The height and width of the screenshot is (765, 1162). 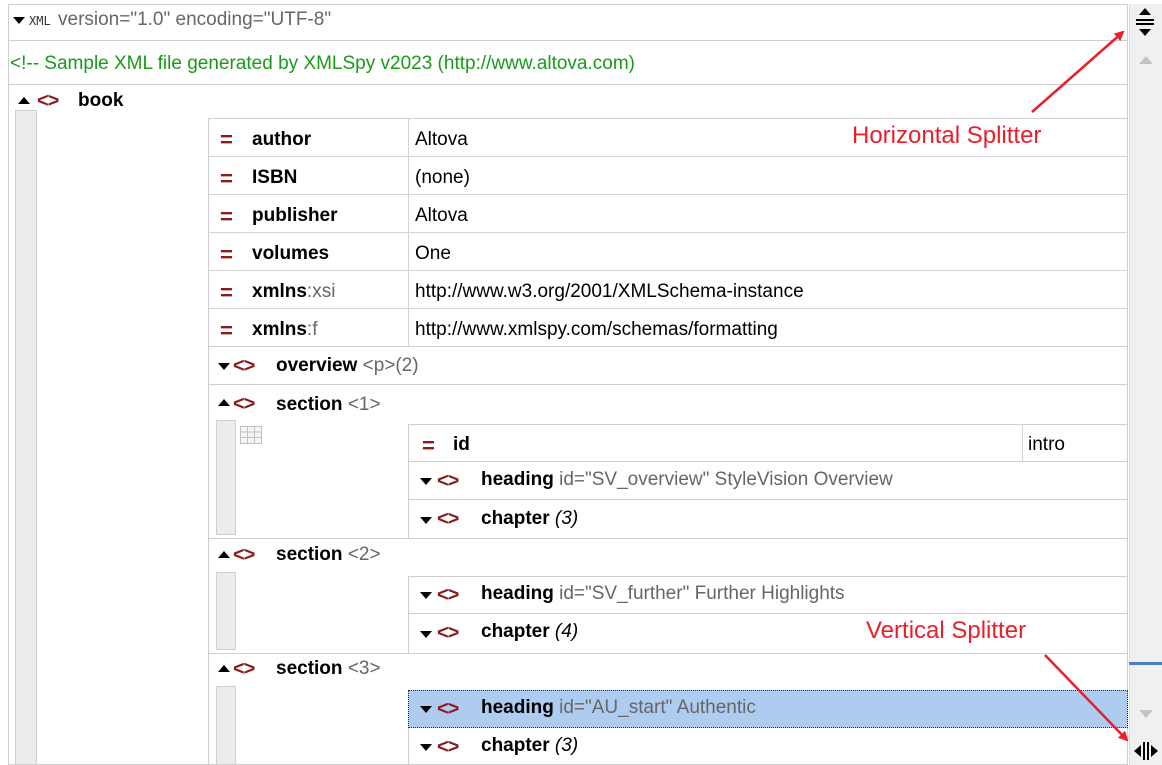 What do you see at coordinates (40, 21) in the screenshot?
I see `xml-badge: XML` at bounding box center [40, 21].